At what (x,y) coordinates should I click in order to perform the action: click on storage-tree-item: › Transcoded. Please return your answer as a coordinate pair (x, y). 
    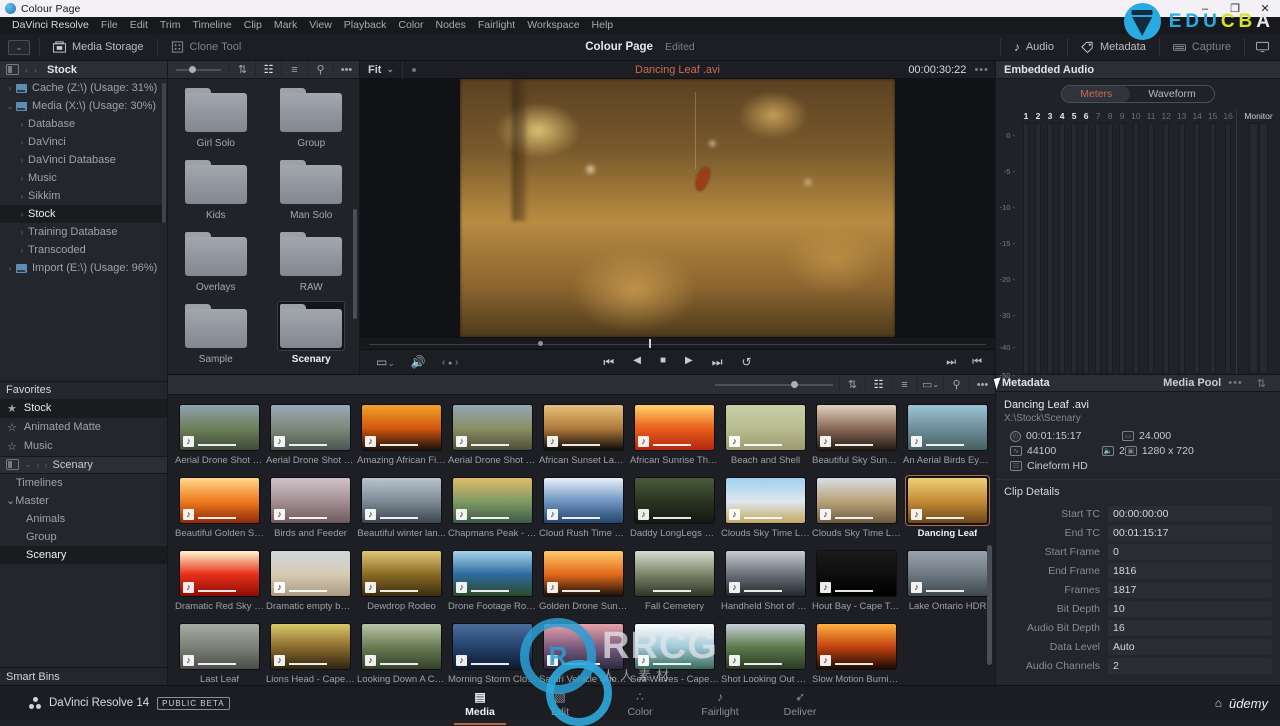
    Looking at the image, I should click on (83, 250).